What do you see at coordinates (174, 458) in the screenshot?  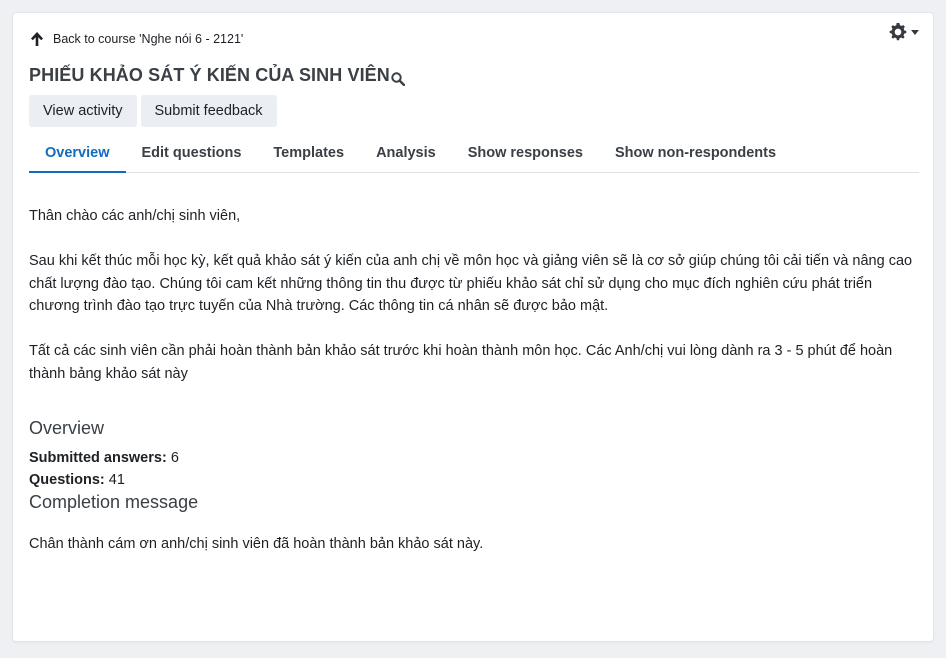 I see `submitted-answers-value: 6` at bounding box center [174, 458].